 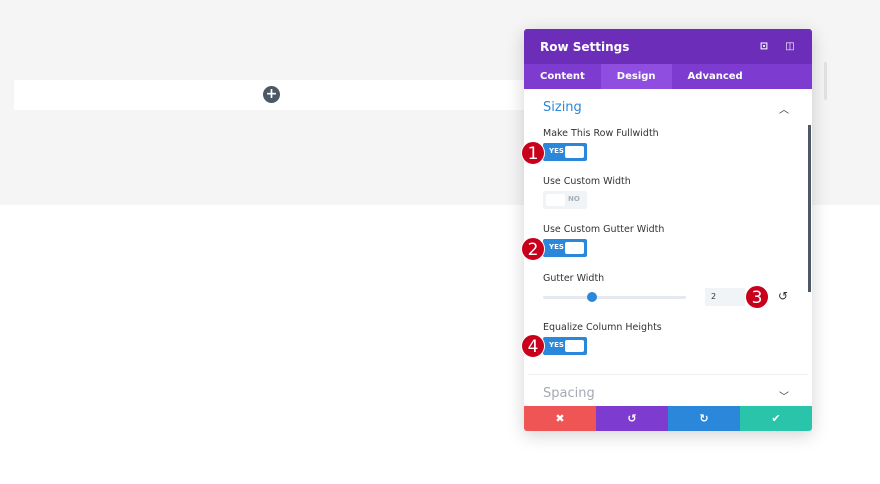 I want to click on callout-badge-3: 3, so click(x=757, y=297).